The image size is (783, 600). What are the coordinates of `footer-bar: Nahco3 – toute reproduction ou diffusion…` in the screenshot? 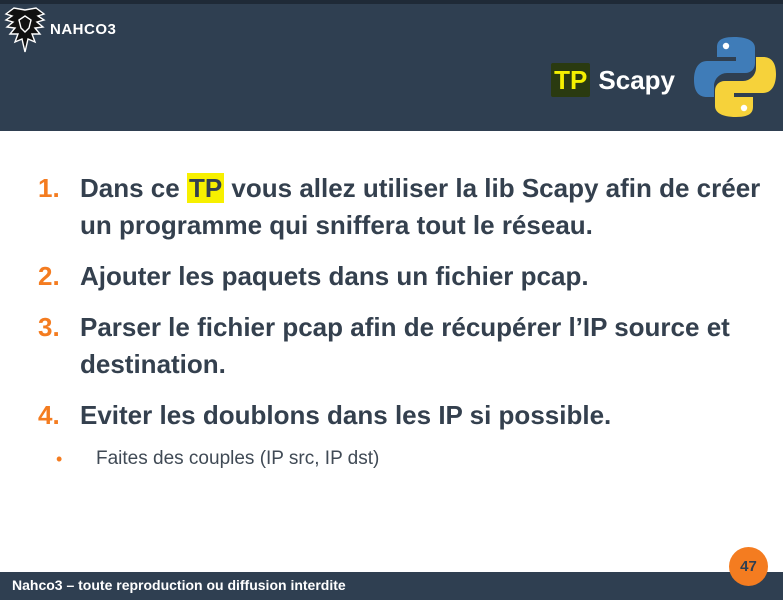 It's located at (391, 586).